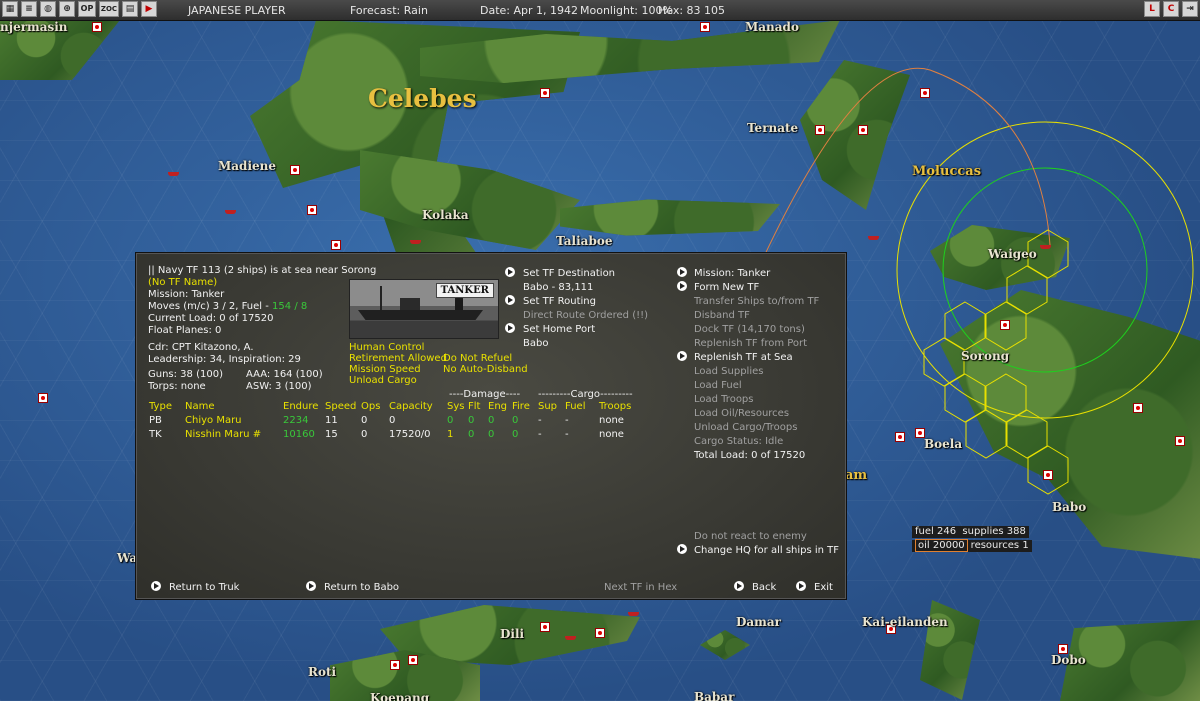 Image resolution: width=1200 pixels, height=701 pixels. I want to click on menu-item: Load Fuel, so click(718, 385).